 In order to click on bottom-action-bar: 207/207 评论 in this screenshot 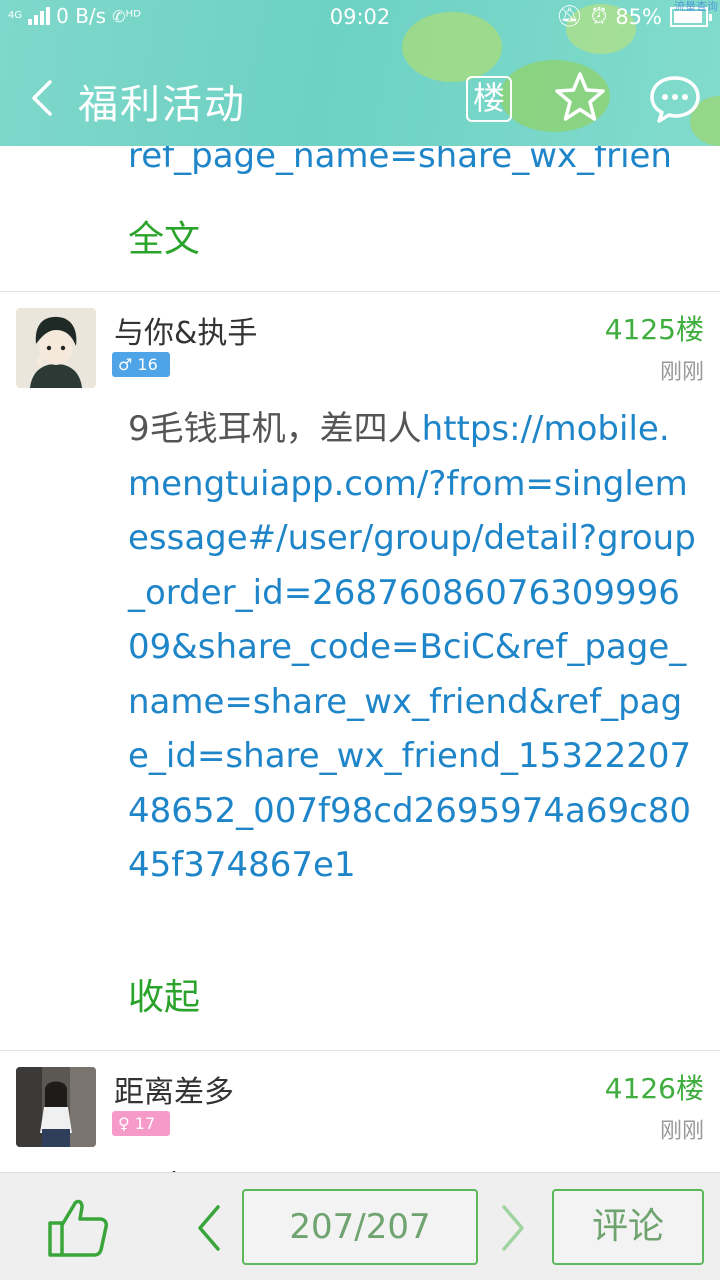, I will do `click(360, 1226)`.